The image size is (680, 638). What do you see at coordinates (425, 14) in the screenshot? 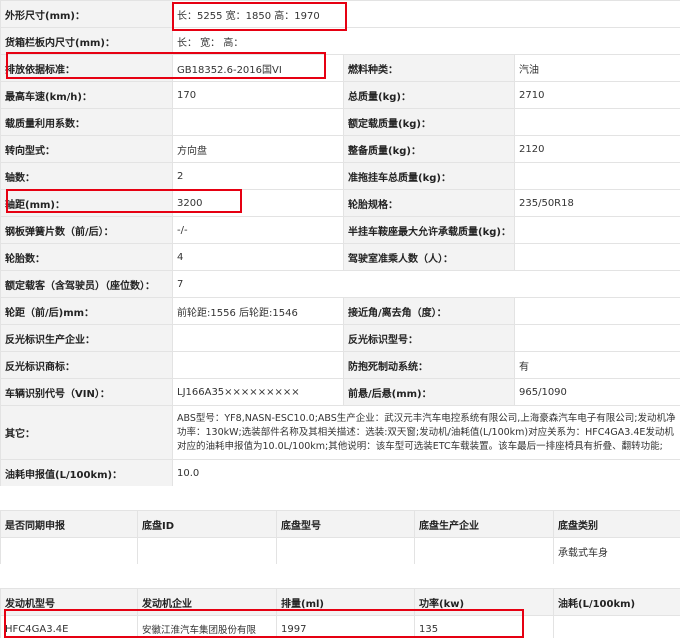
I see `spec-value: 长：5255 宽：1850 高：1970` at bounding box center [425, 14].